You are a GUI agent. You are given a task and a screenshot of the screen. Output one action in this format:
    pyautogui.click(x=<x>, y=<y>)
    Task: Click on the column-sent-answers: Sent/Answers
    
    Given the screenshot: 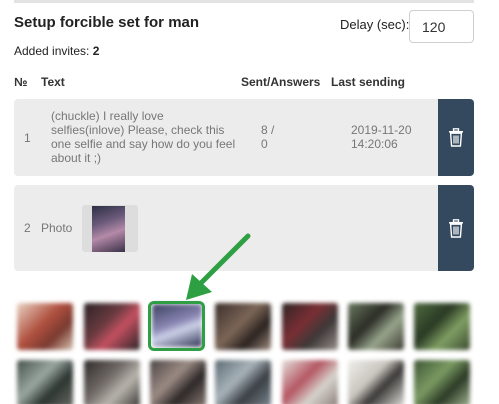 What is the action you would take?
    pyautogui.click(x=281, y=82)
    